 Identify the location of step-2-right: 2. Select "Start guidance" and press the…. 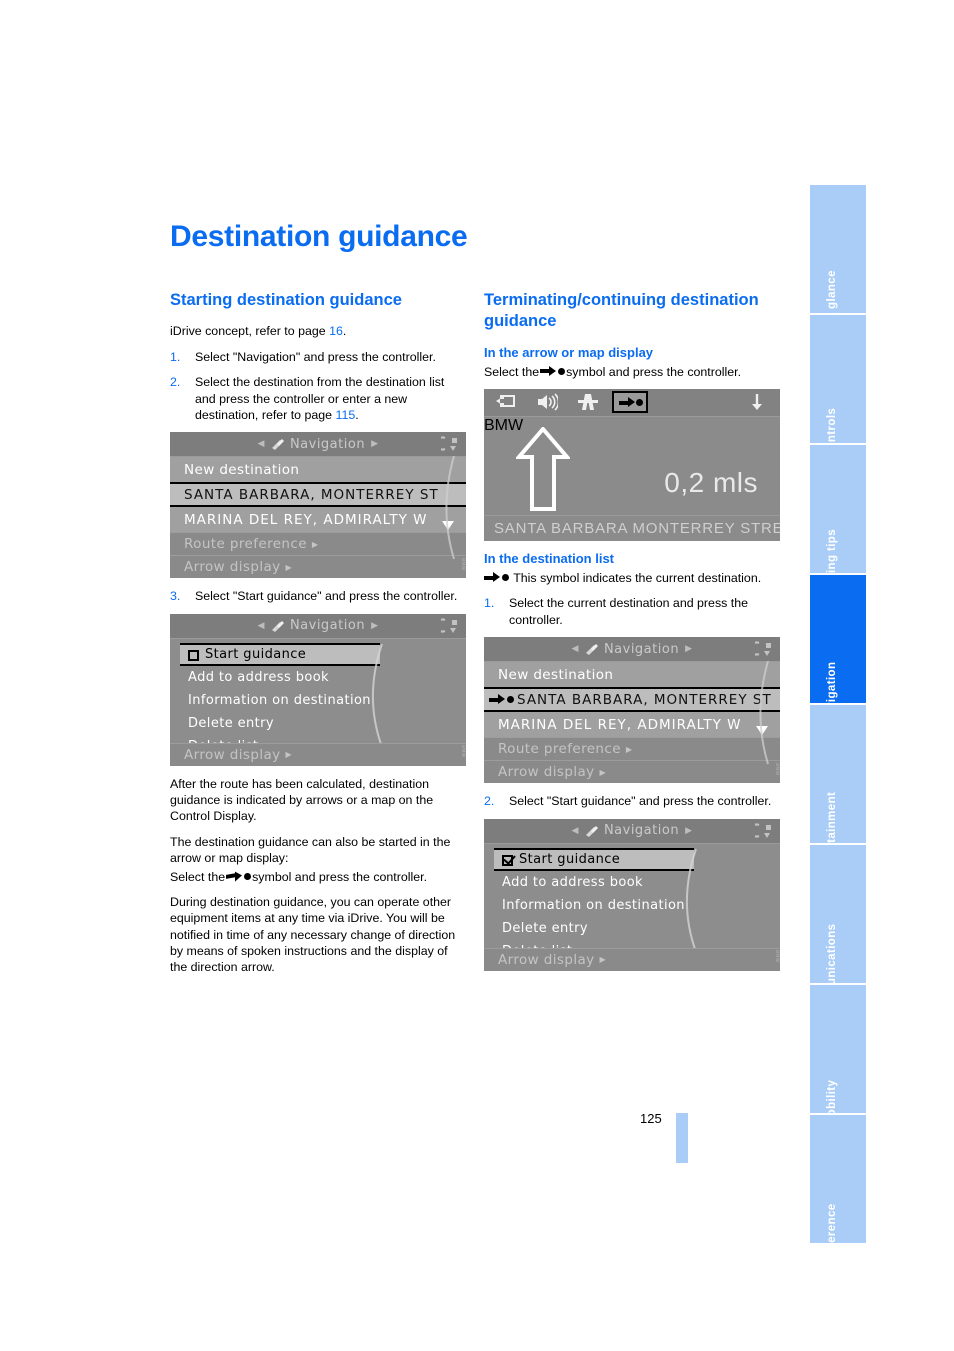
(632, 801).